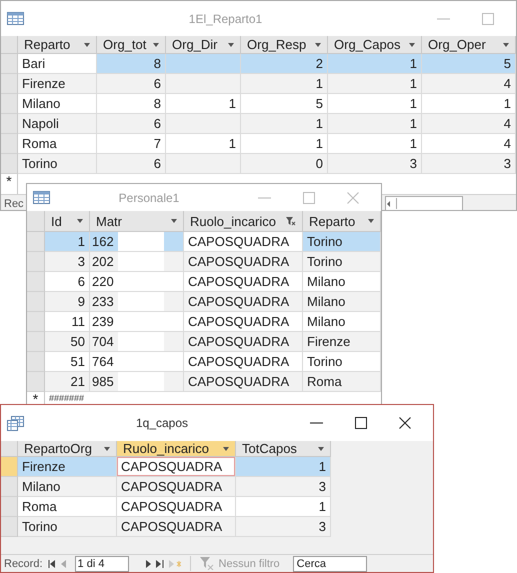  What do you see at coordinates (137, 221) in the screenshot?
I see `column-header: Matr` at bounding box center [137, 221].